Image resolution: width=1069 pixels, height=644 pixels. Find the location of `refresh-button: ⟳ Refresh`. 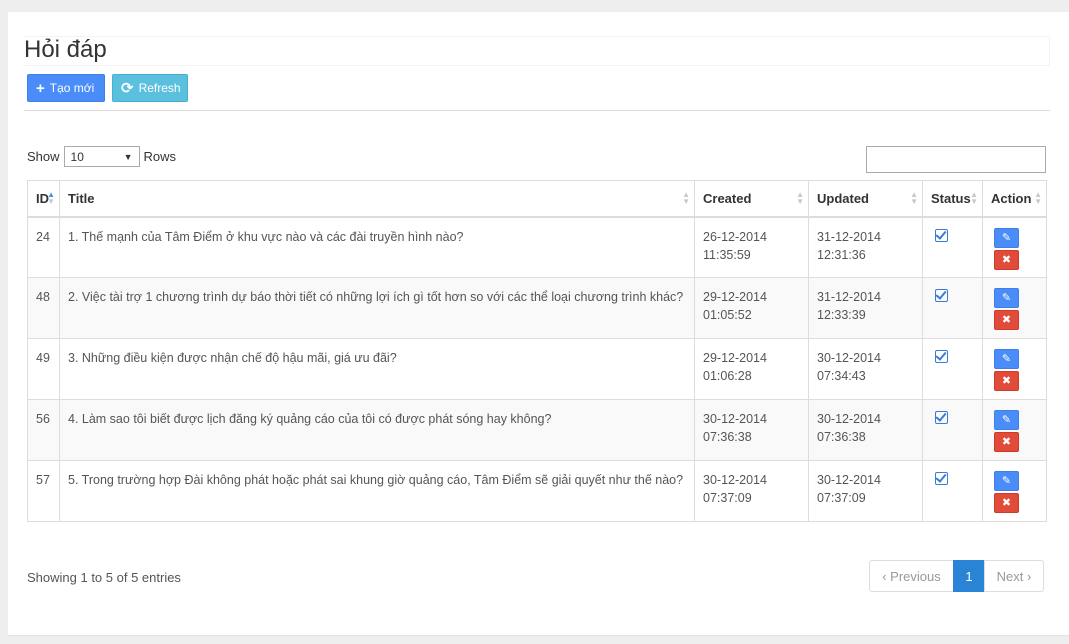

refresh-button: ⟳ Refresh is located at coordinates (150, 88).